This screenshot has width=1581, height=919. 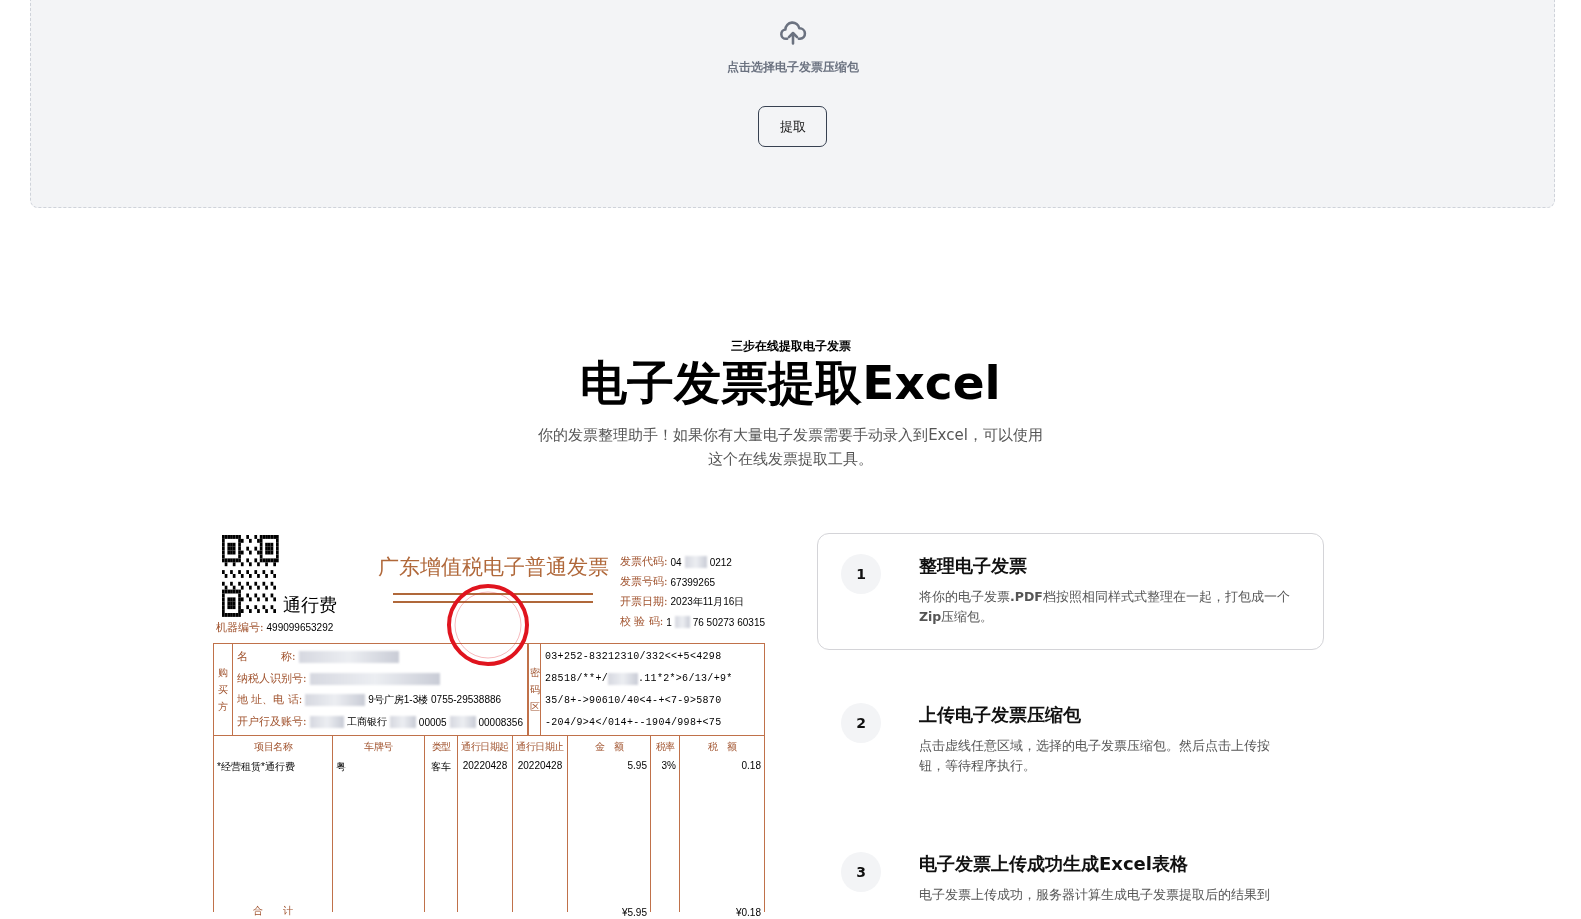 I want to click on upload-prompt: 点击选择电子发票压缩包, so click(x=792, y=67).